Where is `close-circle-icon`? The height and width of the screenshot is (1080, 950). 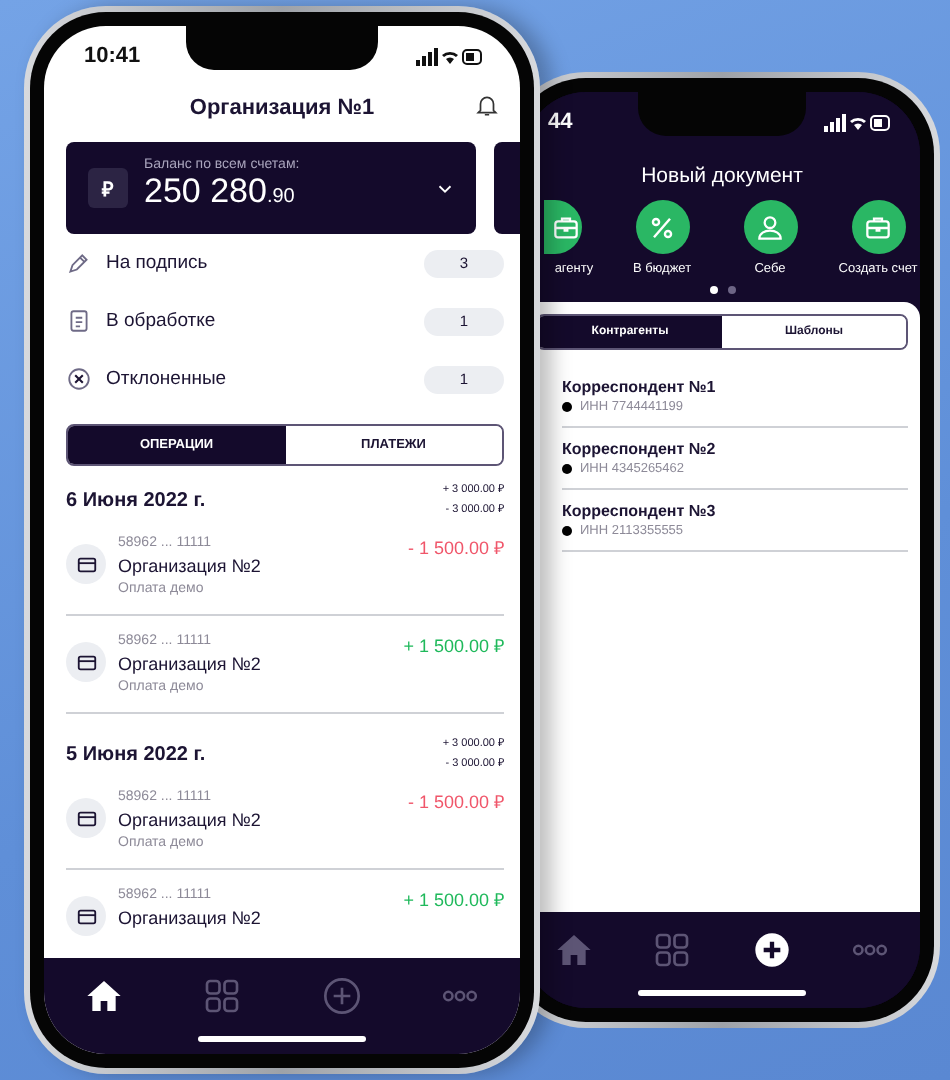 close-circle-icon is located at coordinates (79, 379).